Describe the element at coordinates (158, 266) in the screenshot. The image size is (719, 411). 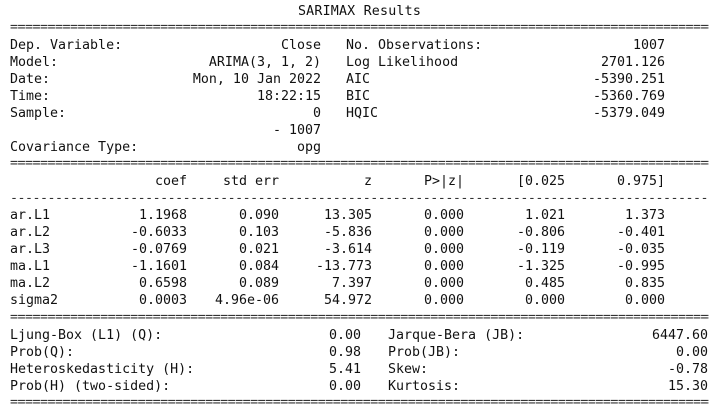
I see `cell-coef: -1.1601` at that location.